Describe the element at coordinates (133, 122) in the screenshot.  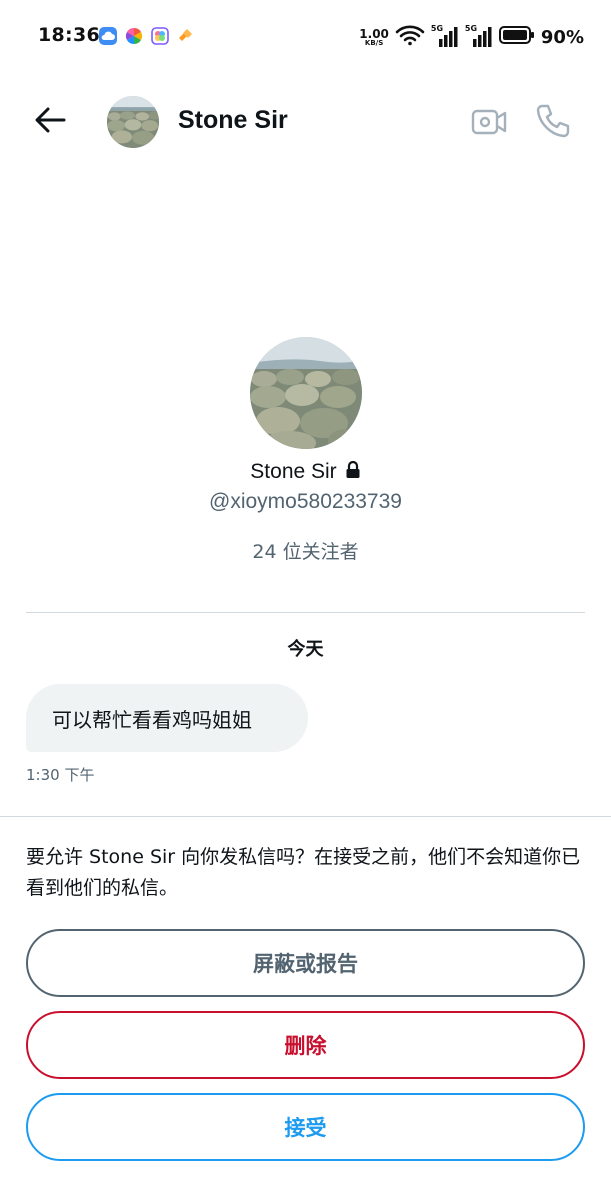
I see `header-avatar` at that location.